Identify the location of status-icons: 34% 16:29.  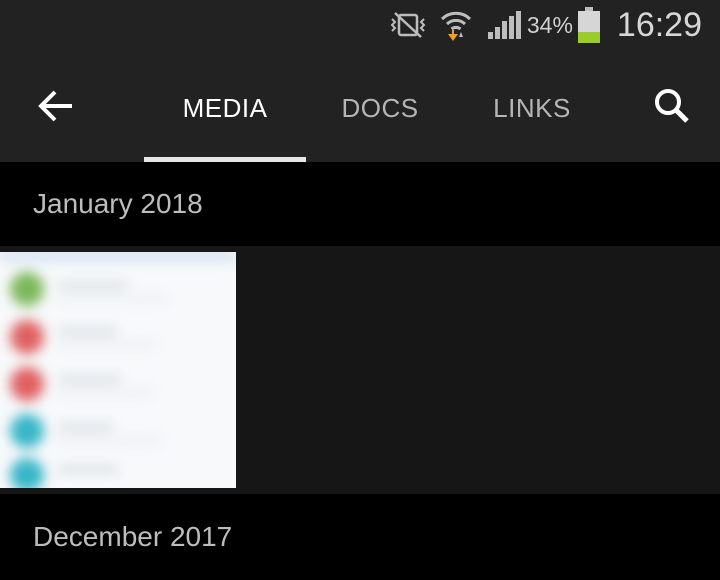
(545, 25).